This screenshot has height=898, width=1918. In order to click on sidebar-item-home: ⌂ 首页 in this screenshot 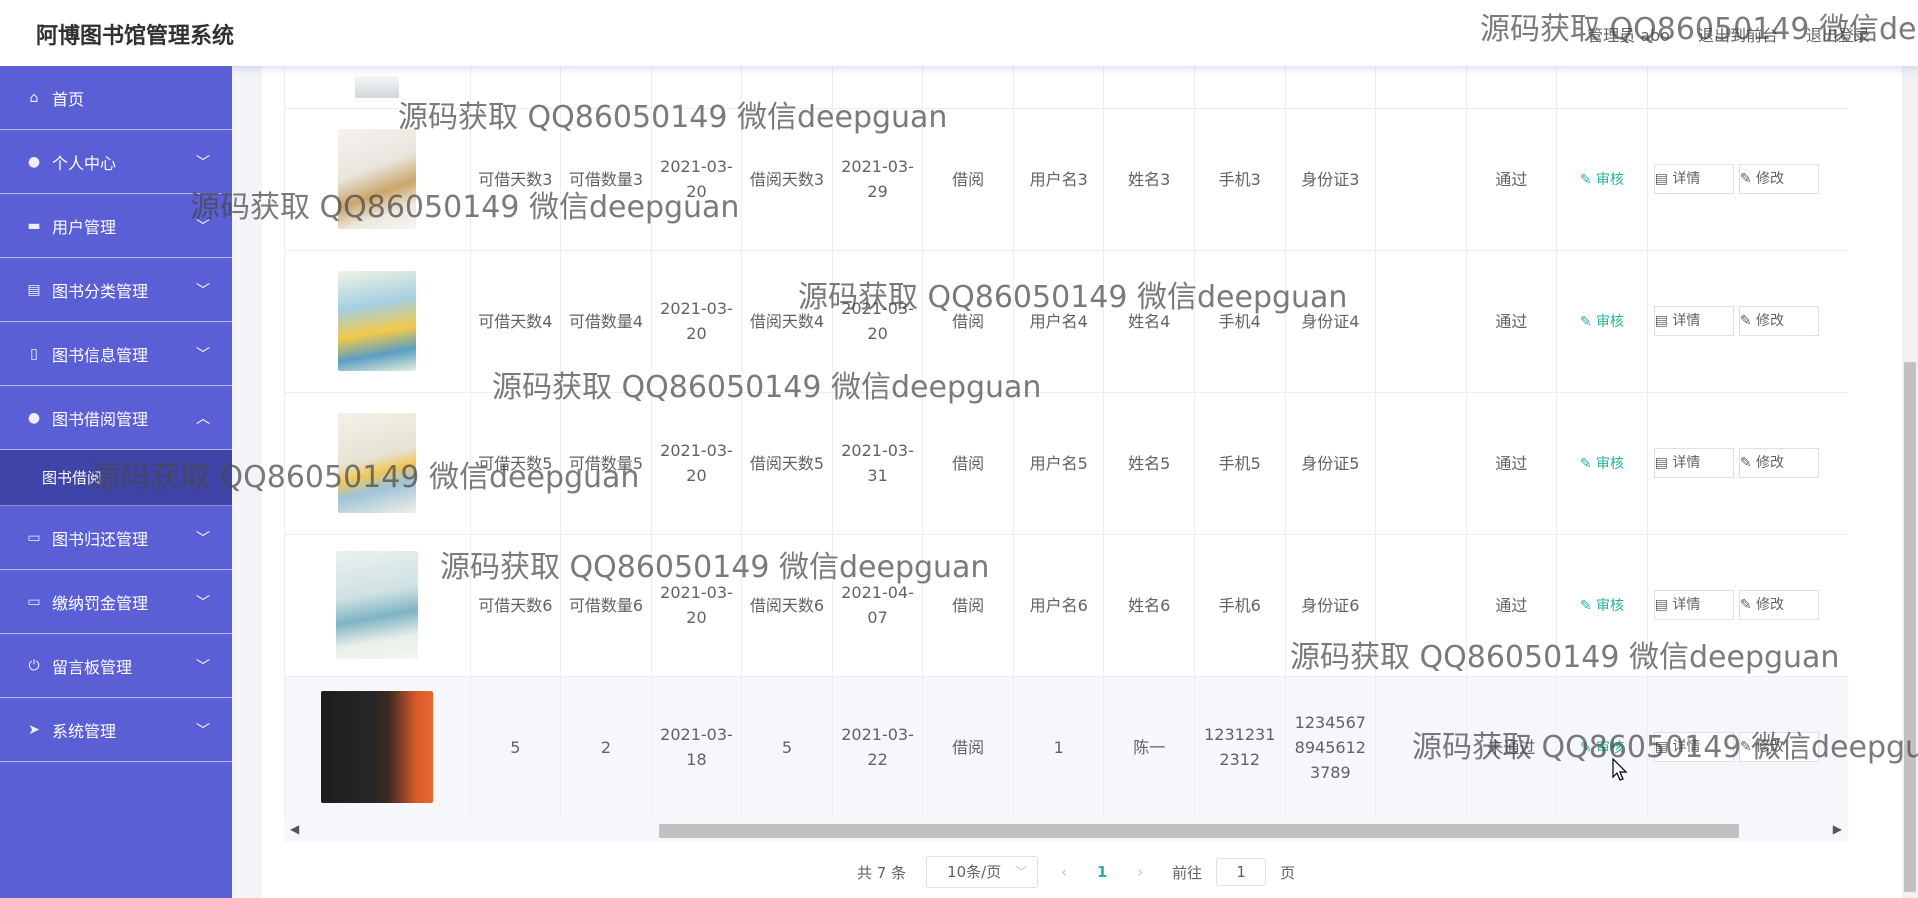, I will do `click(116, 98)`.